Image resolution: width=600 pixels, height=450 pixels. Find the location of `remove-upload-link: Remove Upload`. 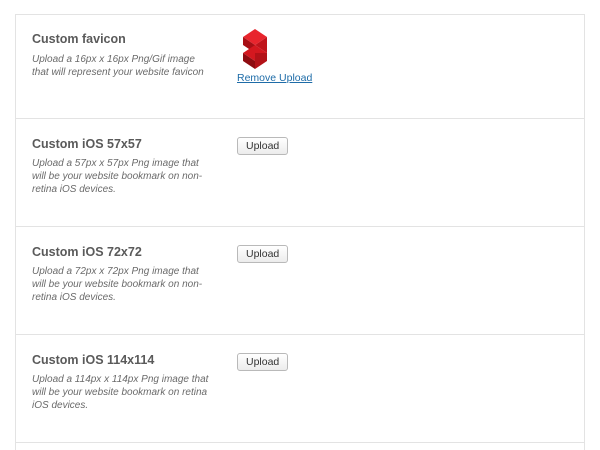

remove-upload-link: Remove Upload is located at coordinates (274, 78).